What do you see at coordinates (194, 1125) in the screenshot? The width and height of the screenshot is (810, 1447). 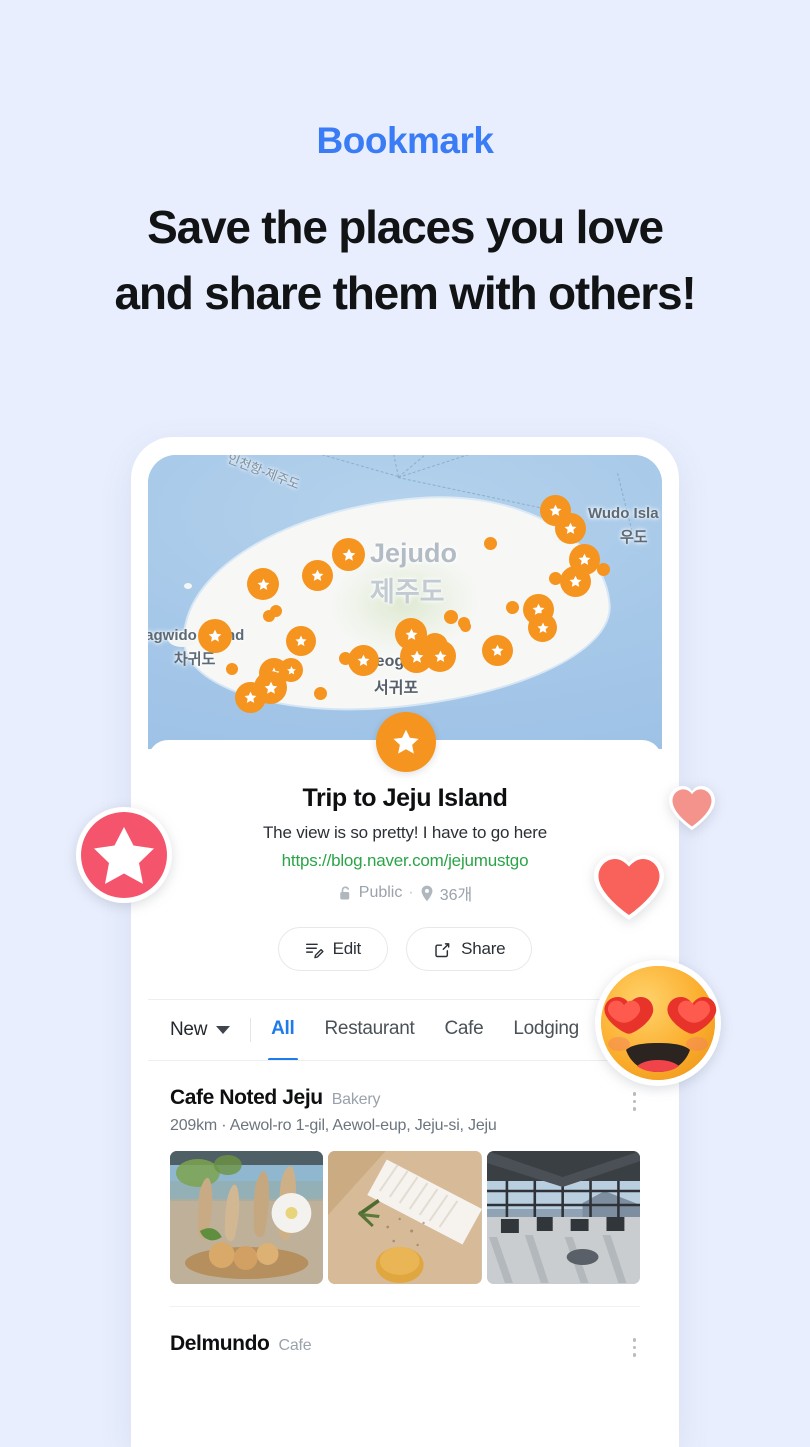 I see `place-distance: 209km` at bounding box center [194, 1125].